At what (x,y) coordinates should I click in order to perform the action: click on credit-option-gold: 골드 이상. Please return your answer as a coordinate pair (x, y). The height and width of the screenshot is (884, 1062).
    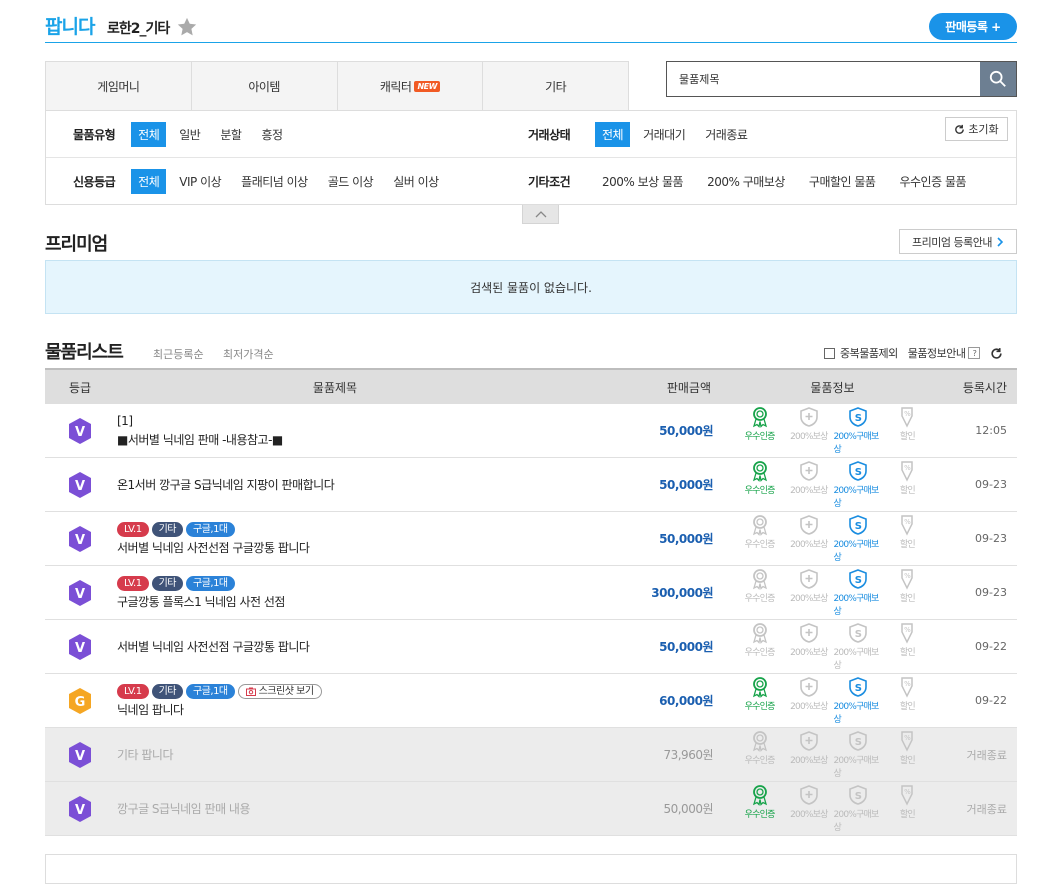
    Looking at the image, I should click on (350, 181).